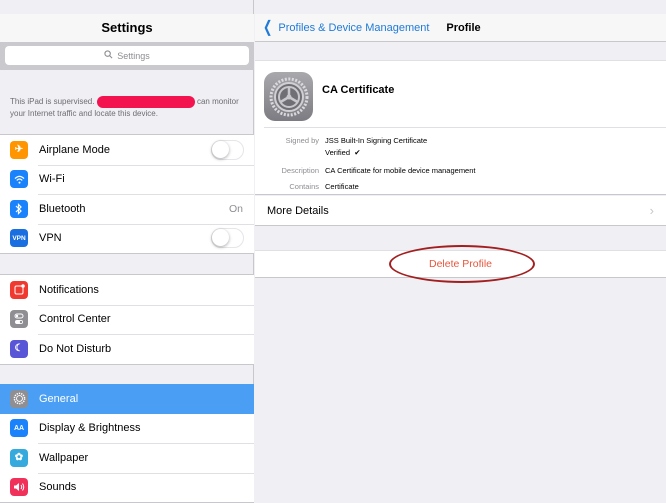  Describe the element at coordinates (127, 458) in the screenshot. I see `sidebar-item-wallpaper: ✿ Wallpaper` at that location.